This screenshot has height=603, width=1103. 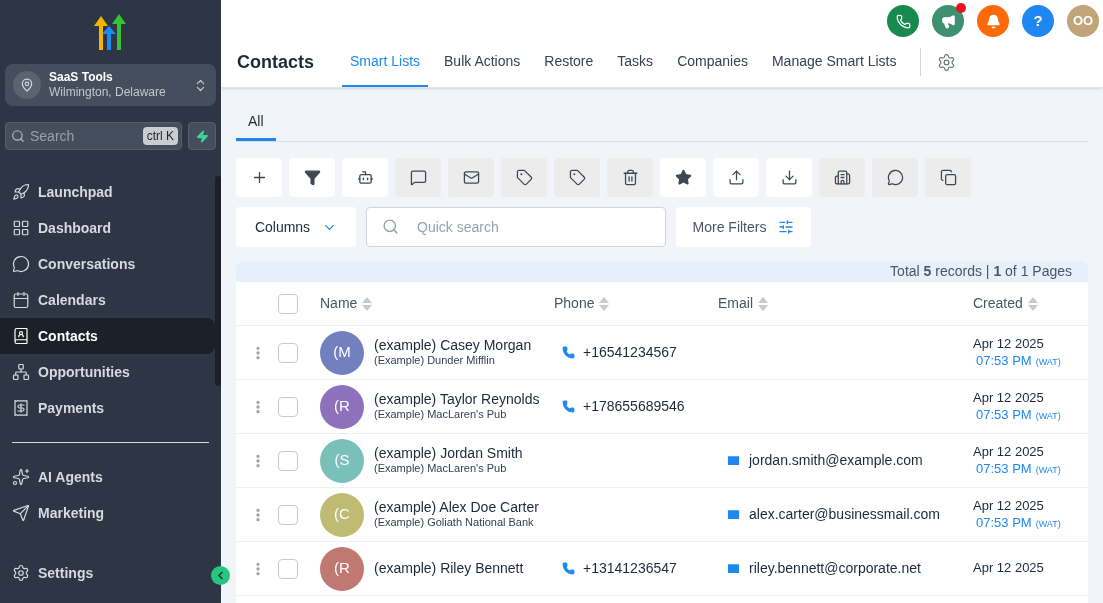 What do you see at coordinates (21, 372) in the screenshot?
I see `network-icon` at bounding box center [21, 372].